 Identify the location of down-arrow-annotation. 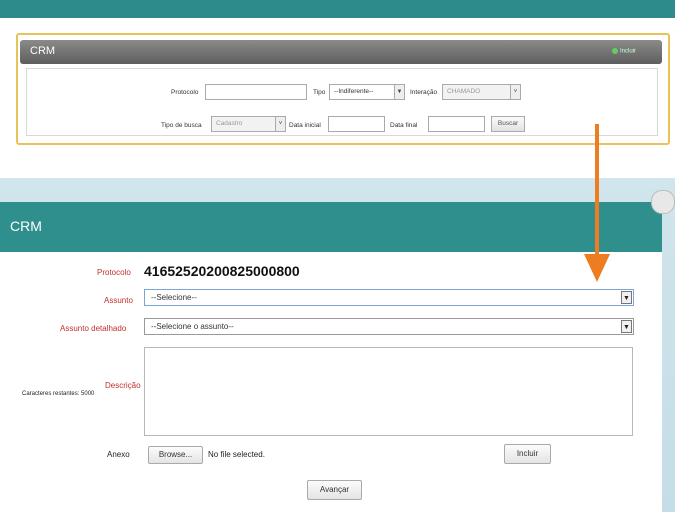
(597, 203).